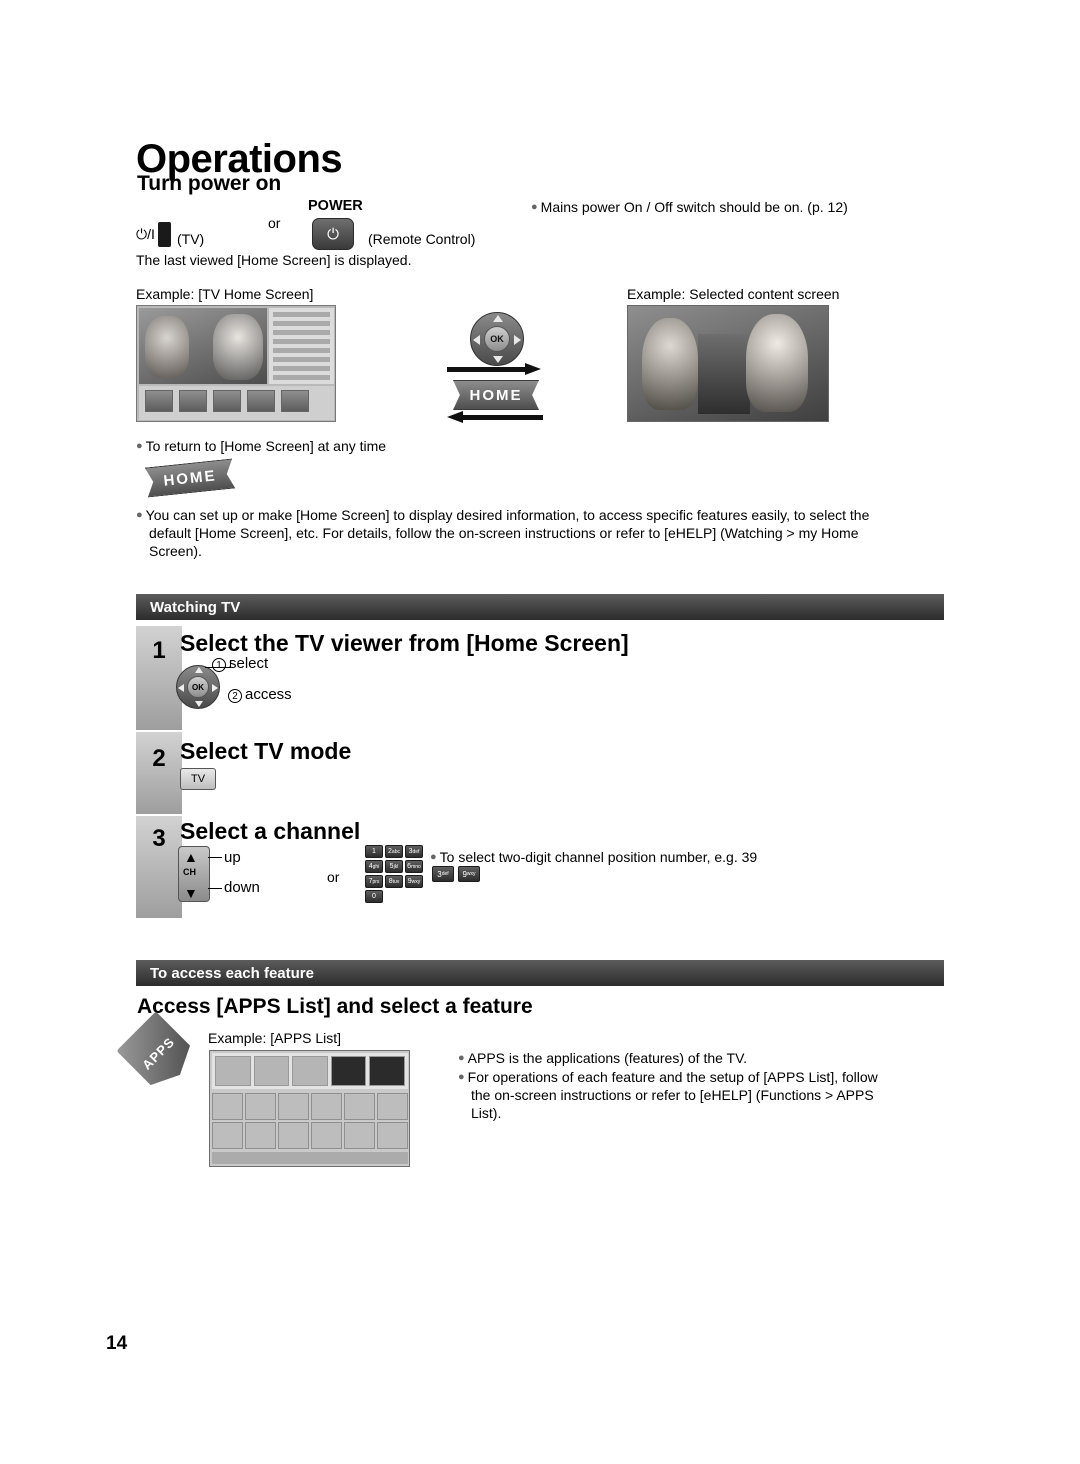 Image resolution: width=1080 pixels, height=1464 pixels. What do you see at coordinates (394, 881) in the screenshot?
I see `key-8: 8 tuv` at bounding box center [394, 881].